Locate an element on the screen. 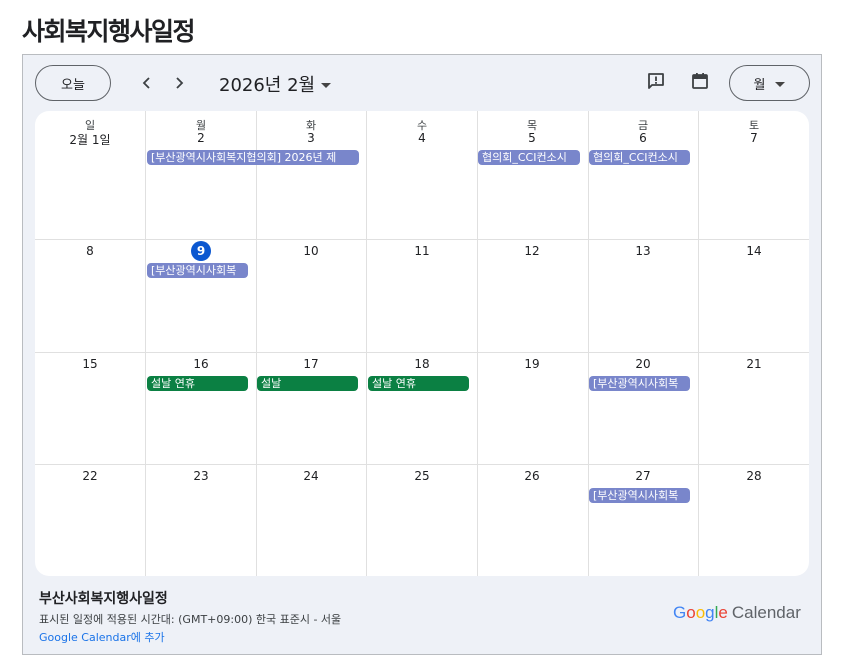 This screenshot has height=672, width=843. calendar-name: 부산사회복지행사일정 is located at coordinates (103, 599).